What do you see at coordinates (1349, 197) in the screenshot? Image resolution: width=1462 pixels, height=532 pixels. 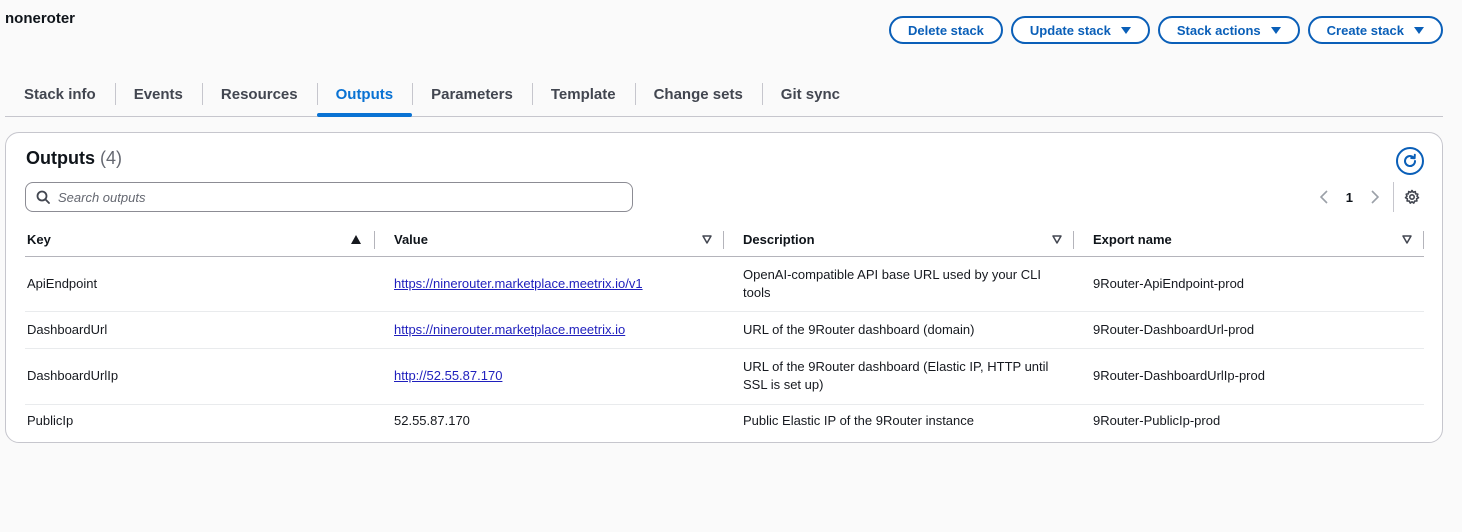 I see `page-number: 1` at bounding box center [1349, 197].